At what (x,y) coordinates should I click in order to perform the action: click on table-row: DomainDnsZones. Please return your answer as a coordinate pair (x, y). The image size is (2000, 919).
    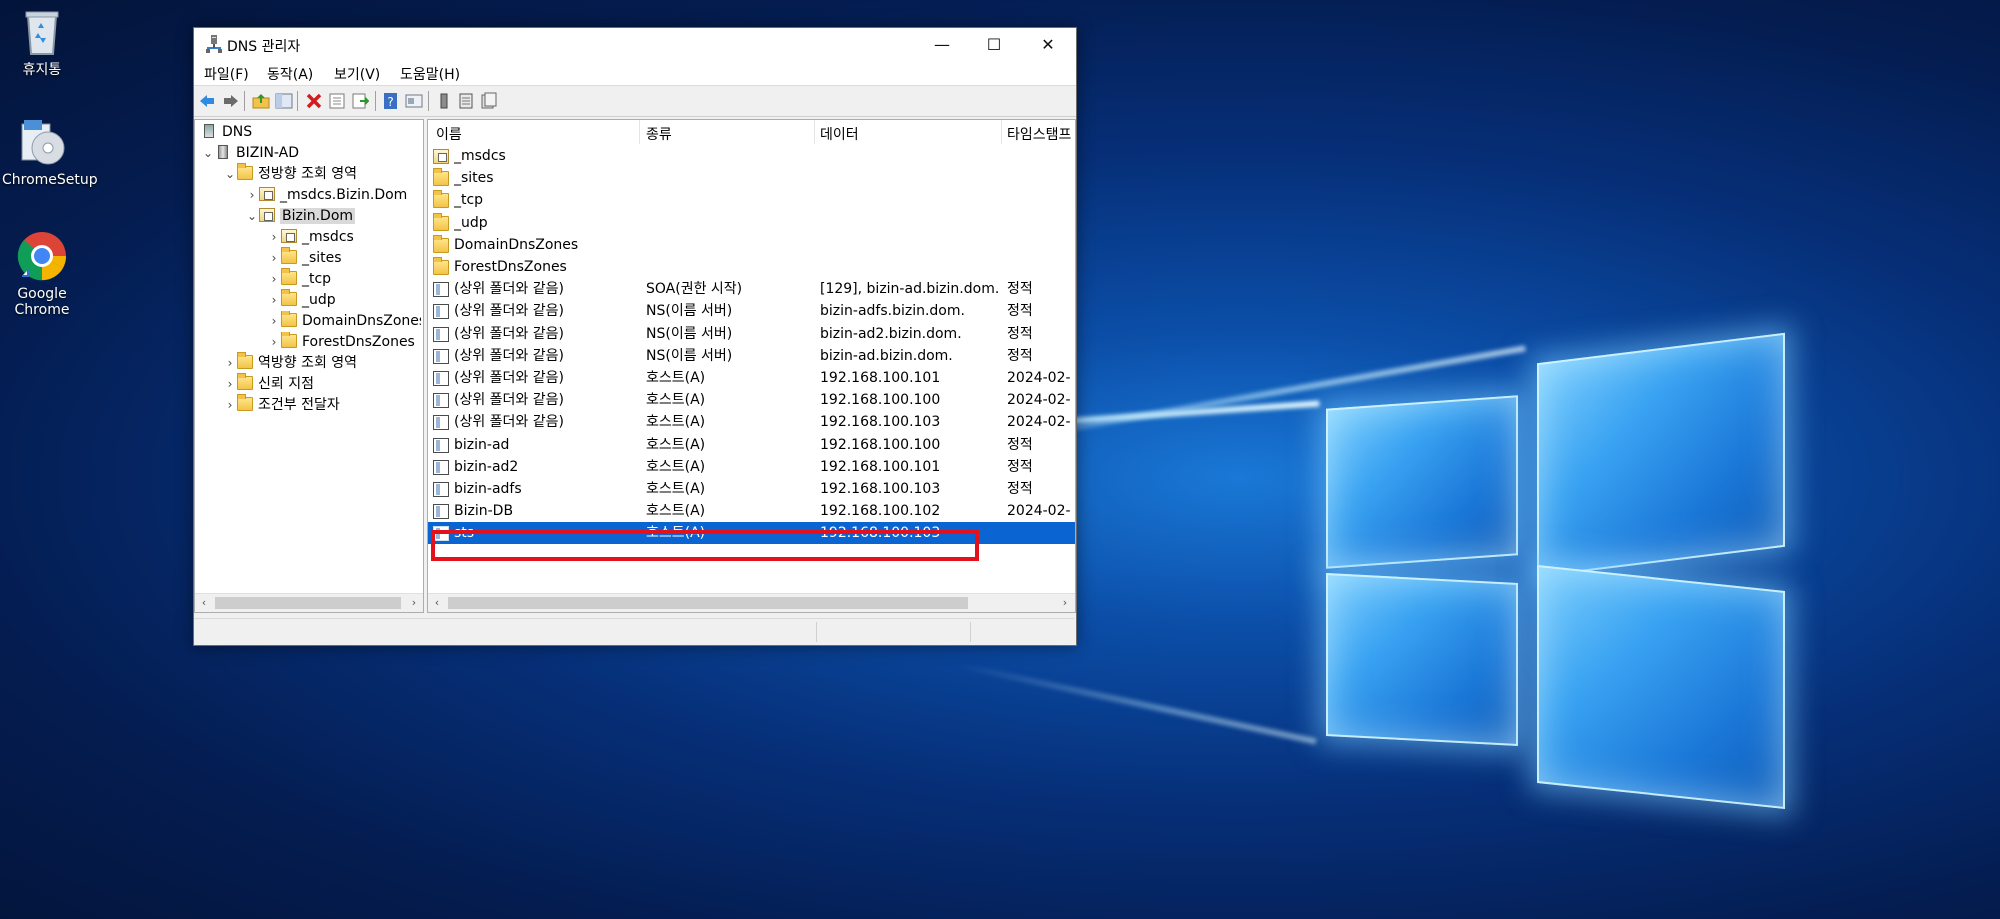
    Looking at the image, I should click on (751, 245).